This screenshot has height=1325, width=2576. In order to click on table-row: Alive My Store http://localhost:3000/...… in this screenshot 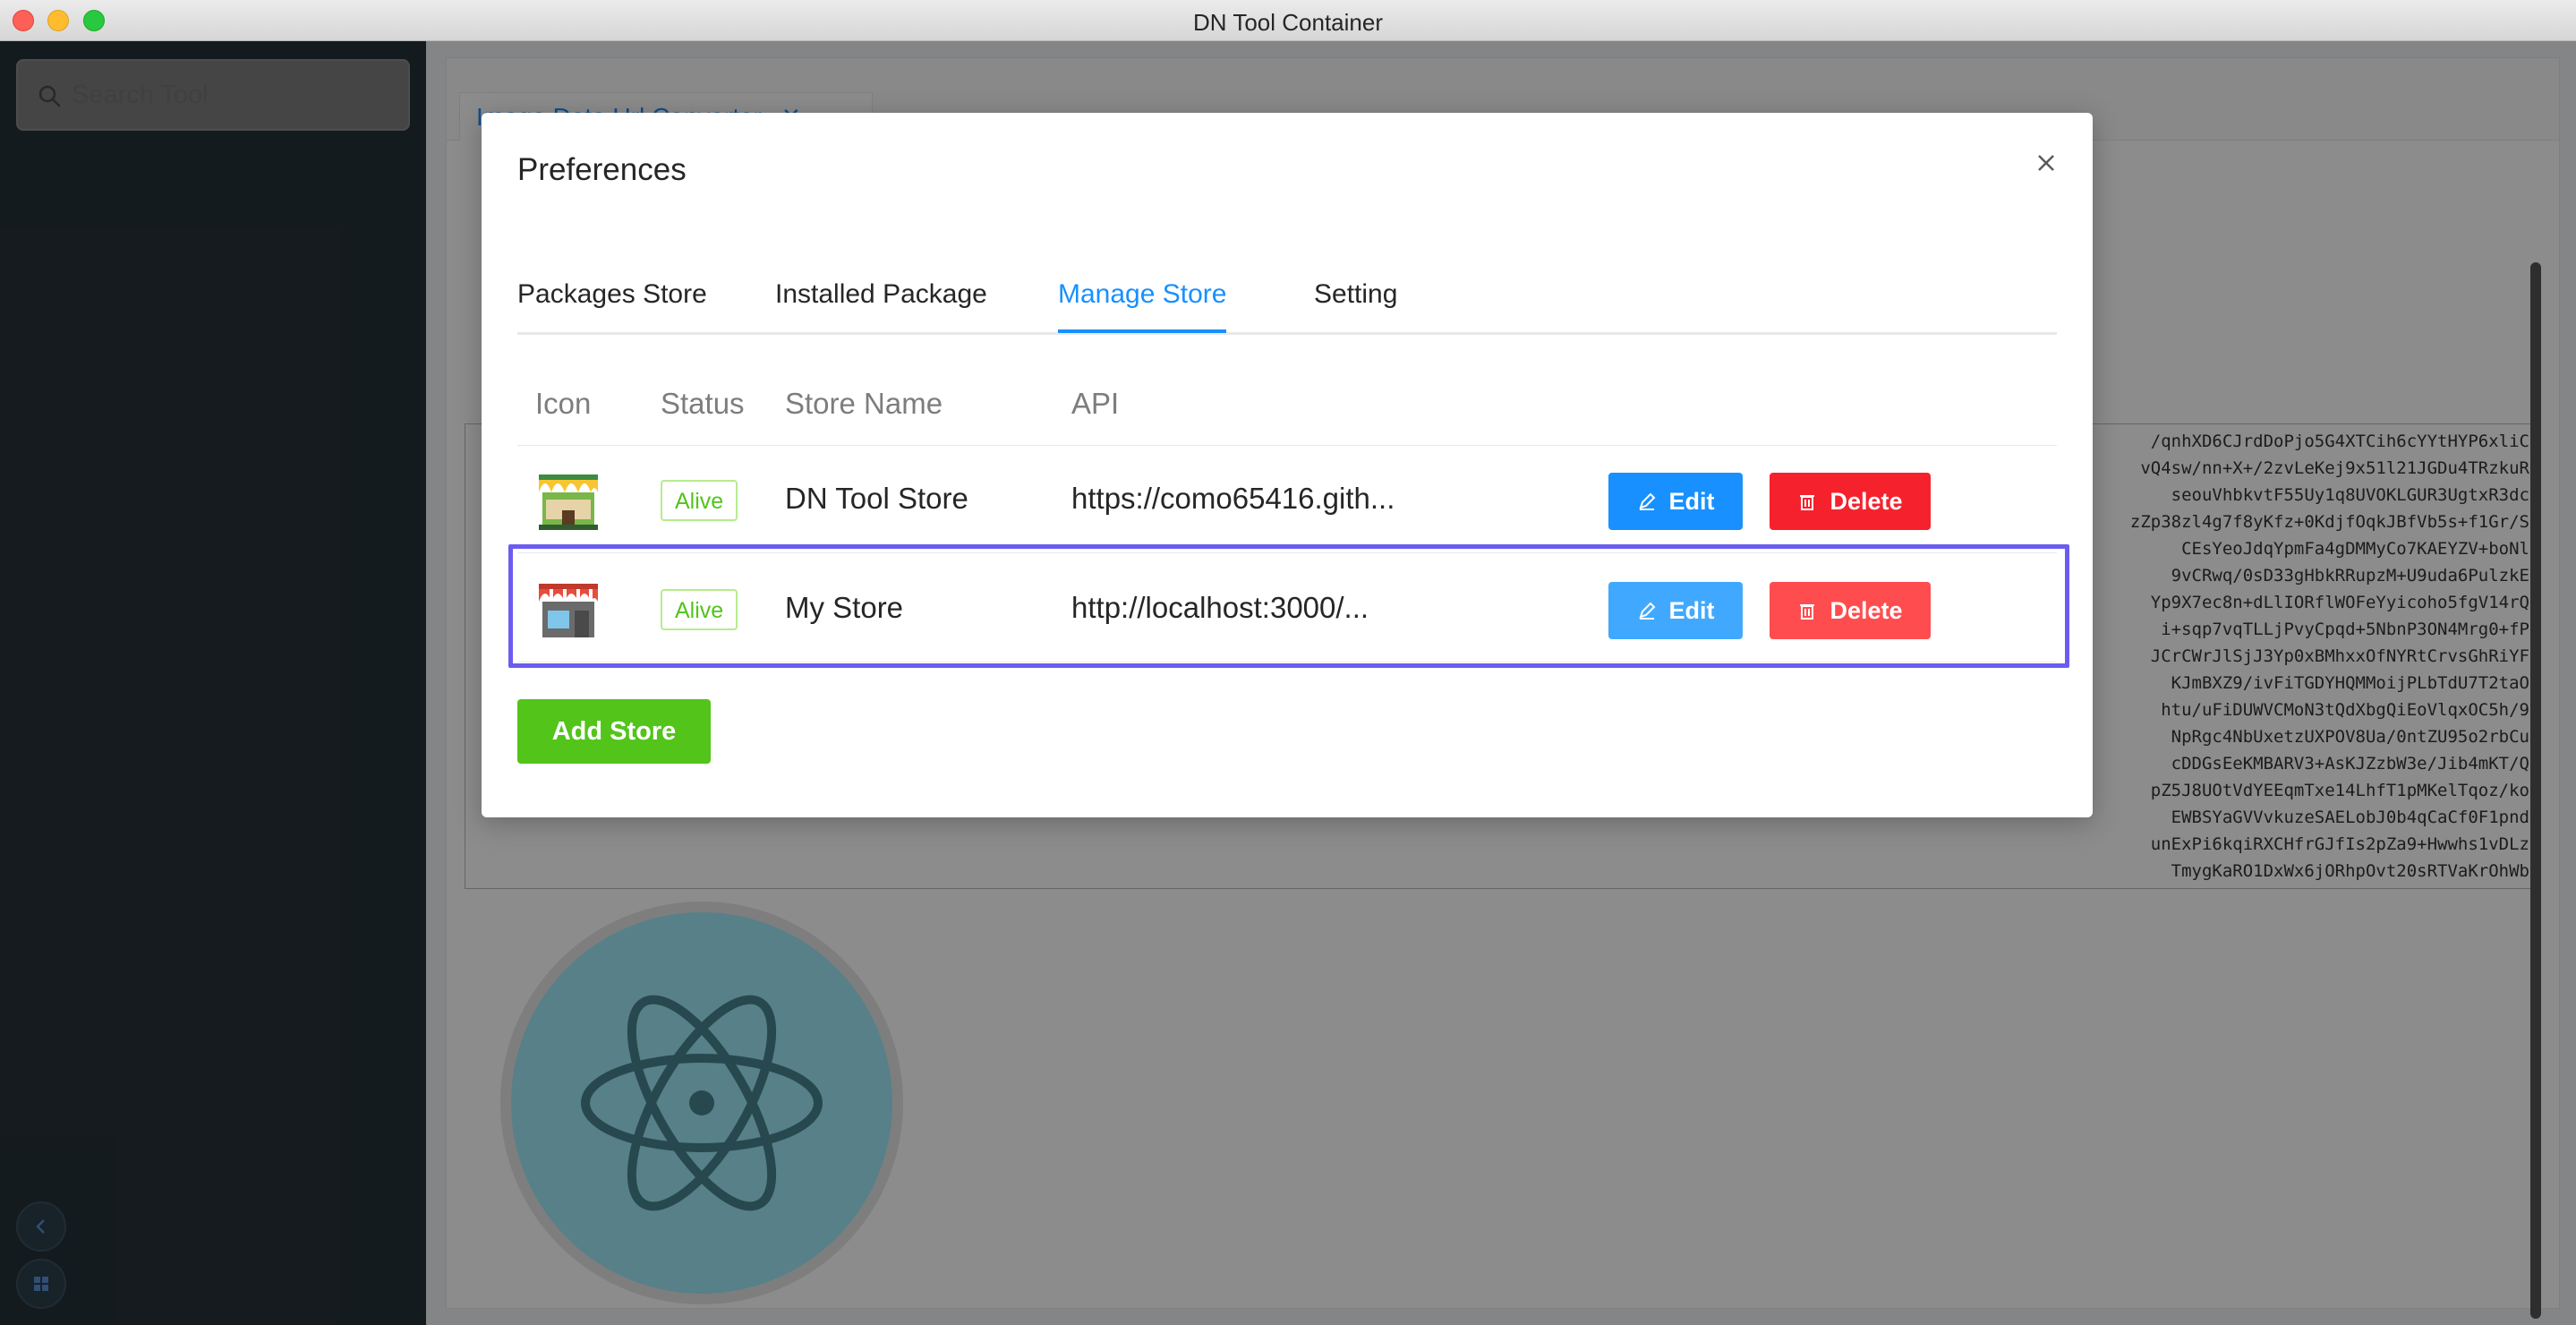, I will do `click(1287, 608)`.